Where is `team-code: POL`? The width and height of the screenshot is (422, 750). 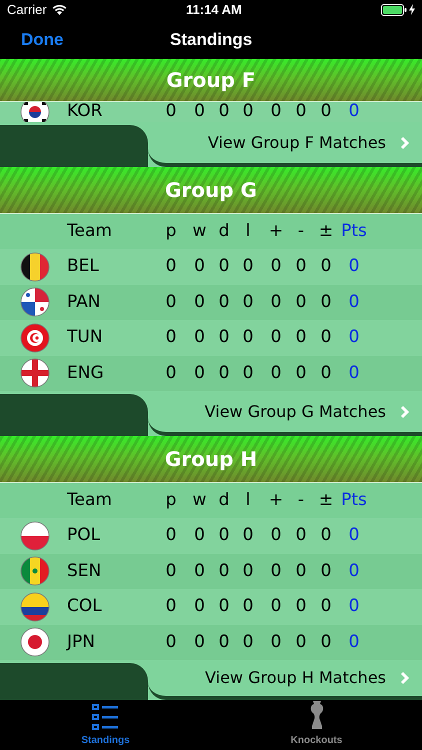 team-code: POL is located at coordinates (83, 535).